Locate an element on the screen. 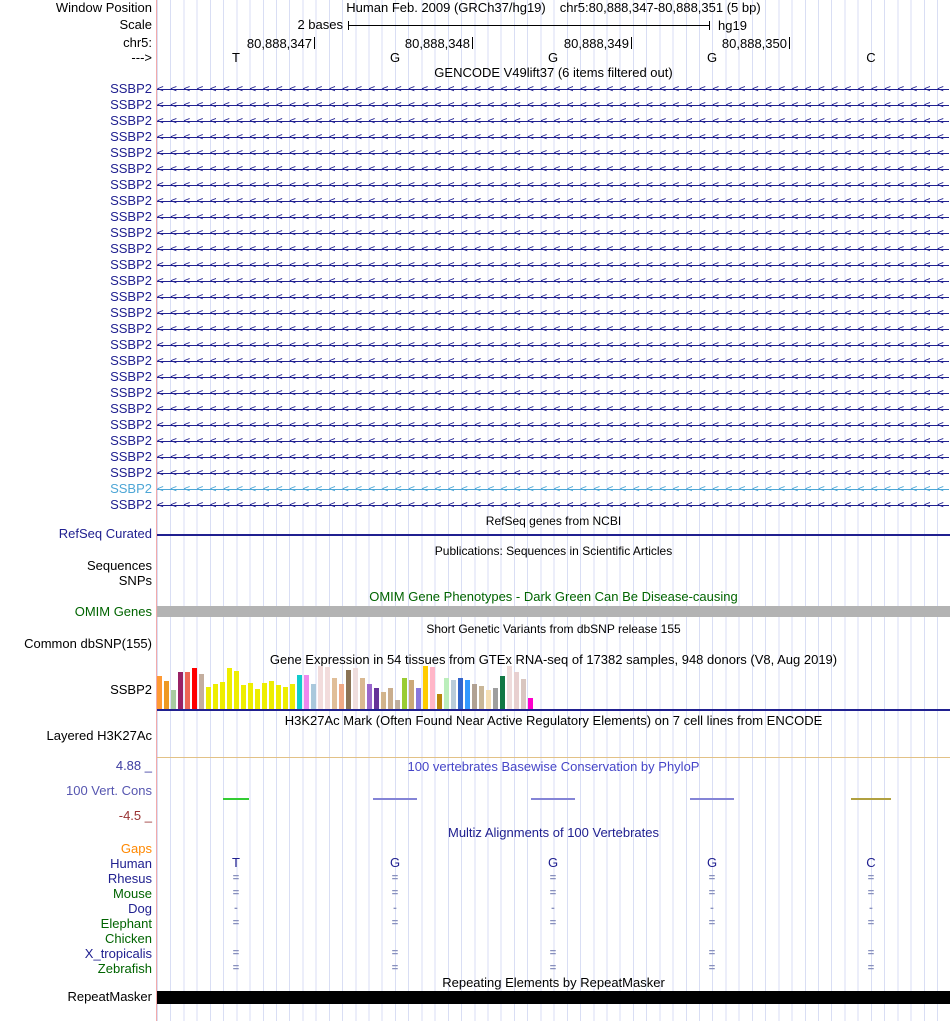  species-label: Chicken is located at coordinates (128, 938).